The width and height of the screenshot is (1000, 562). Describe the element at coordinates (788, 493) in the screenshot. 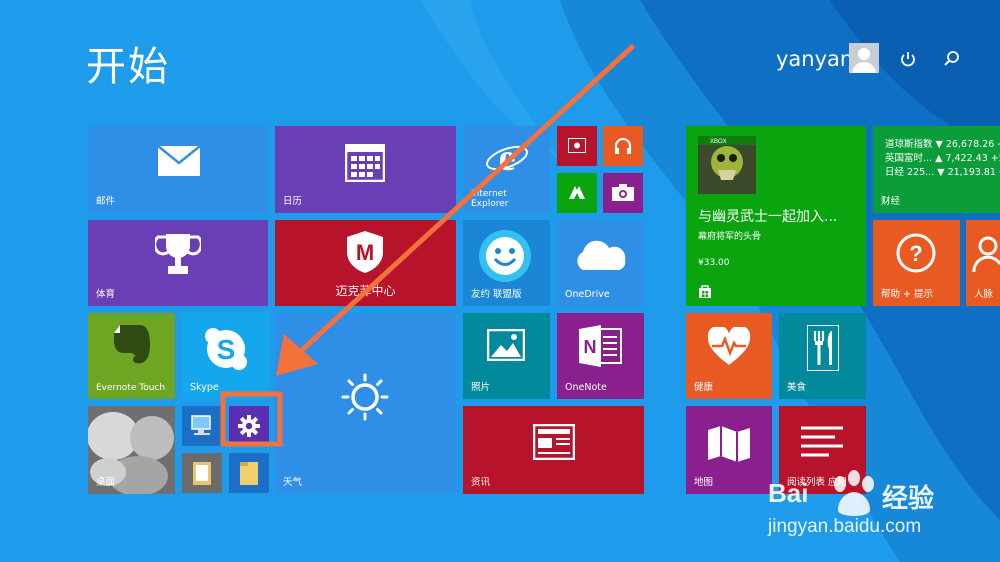

I see `baidu-brand: Bai` at that location.